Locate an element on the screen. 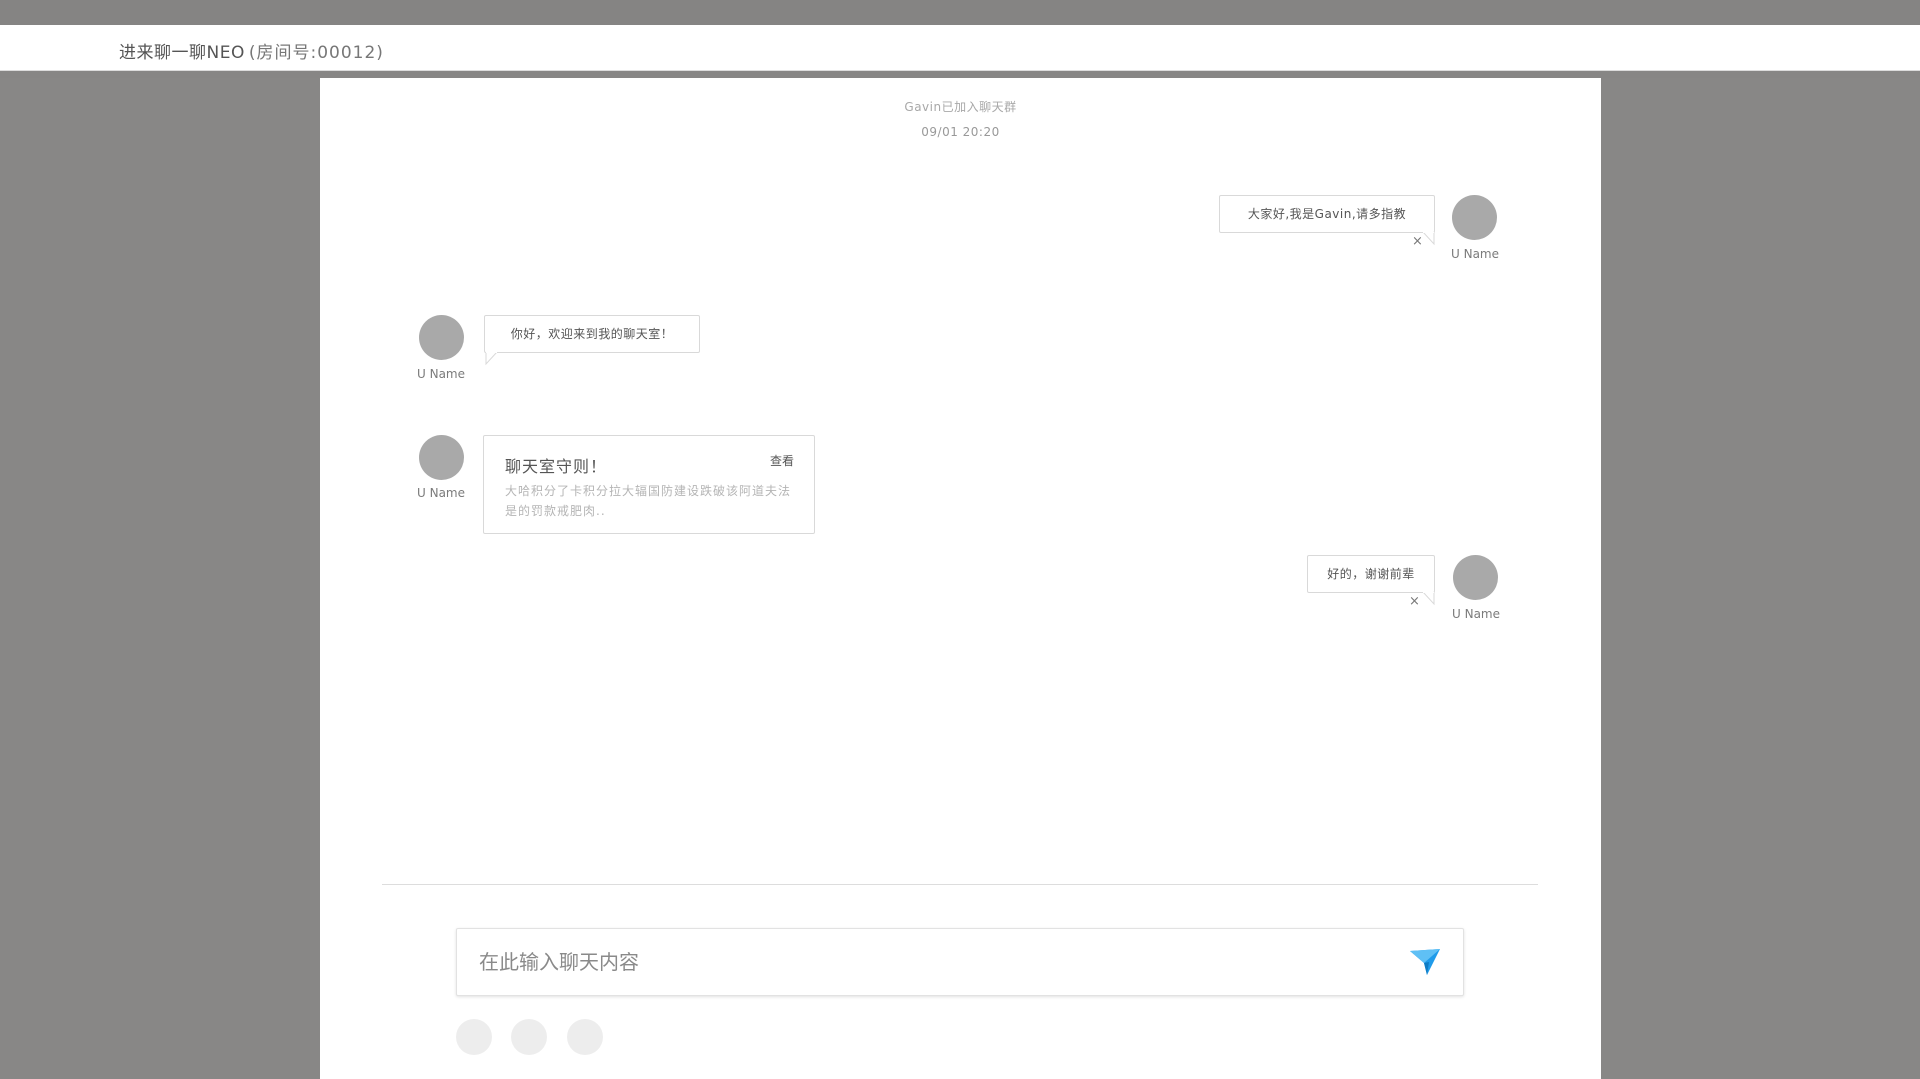 The height and width of the screenshot is (1079, 1920). emoji-button is located at coordinates (474, 1037).